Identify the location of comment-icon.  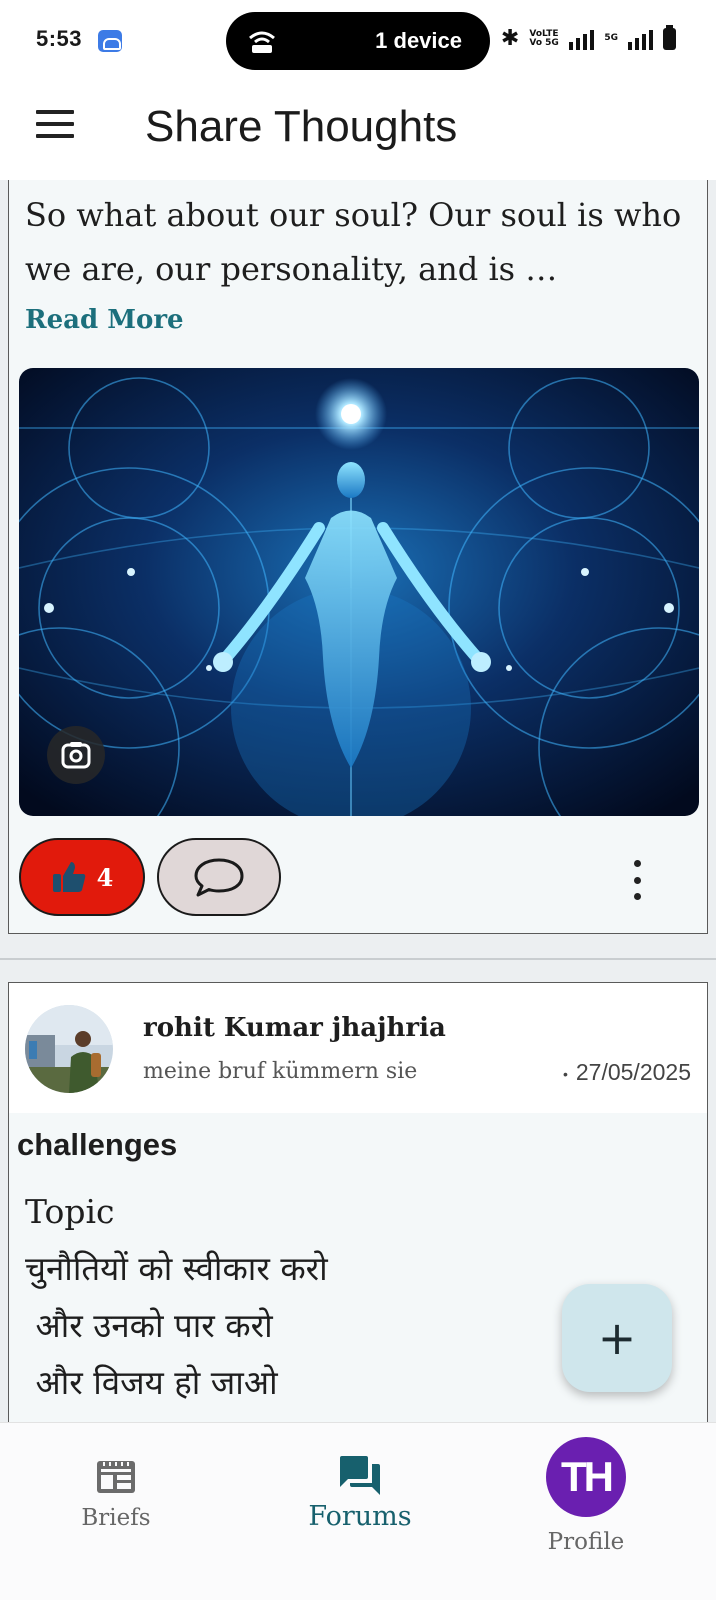
(219, 877).